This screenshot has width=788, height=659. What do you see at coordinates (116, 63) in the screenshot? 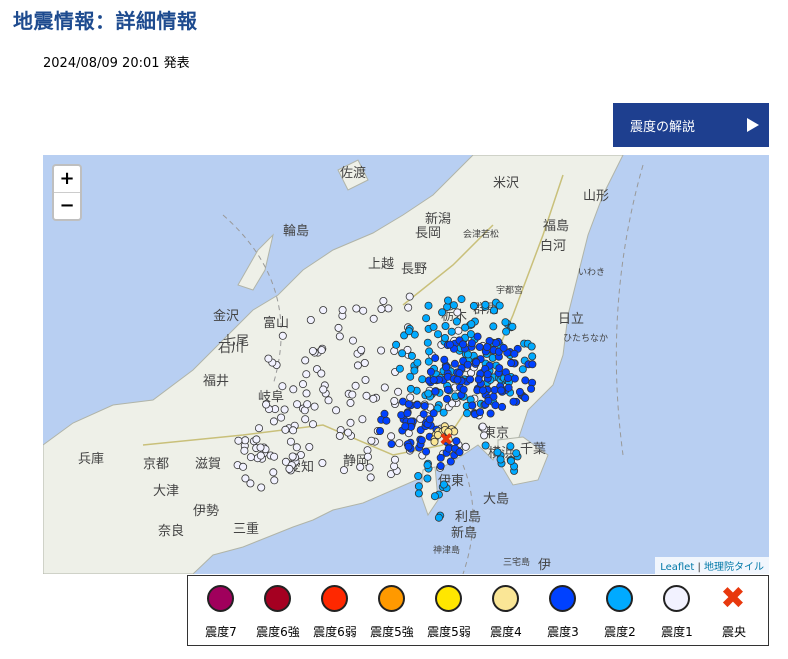
I see `issued-time: 2024/08/09 20:01 発表` at bounding box center [116, 63].